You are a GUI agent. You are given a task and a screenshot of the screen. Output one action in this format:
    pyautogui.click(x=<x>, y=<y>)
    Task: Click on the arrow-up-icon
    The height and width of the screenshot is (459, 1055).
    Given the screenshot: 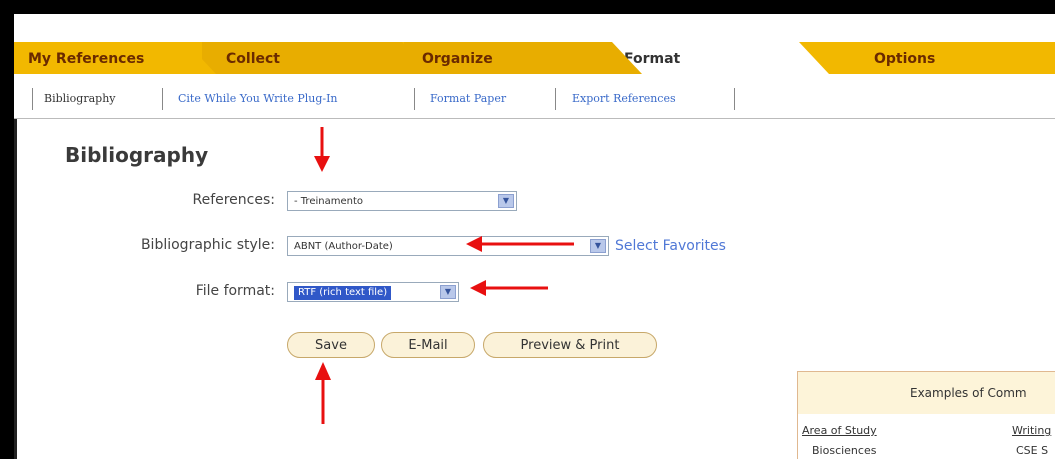 What is the action you would take?
    pyautogui.click(x=323, y=393)
    